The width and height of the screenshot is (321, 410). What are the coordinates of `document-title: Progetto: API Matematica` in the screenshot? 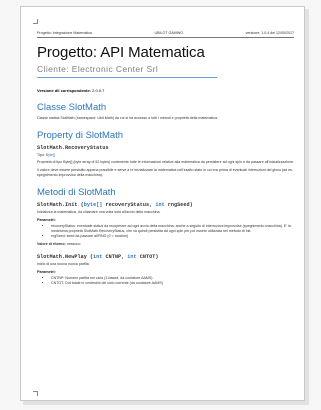 It's located at (121, 52).